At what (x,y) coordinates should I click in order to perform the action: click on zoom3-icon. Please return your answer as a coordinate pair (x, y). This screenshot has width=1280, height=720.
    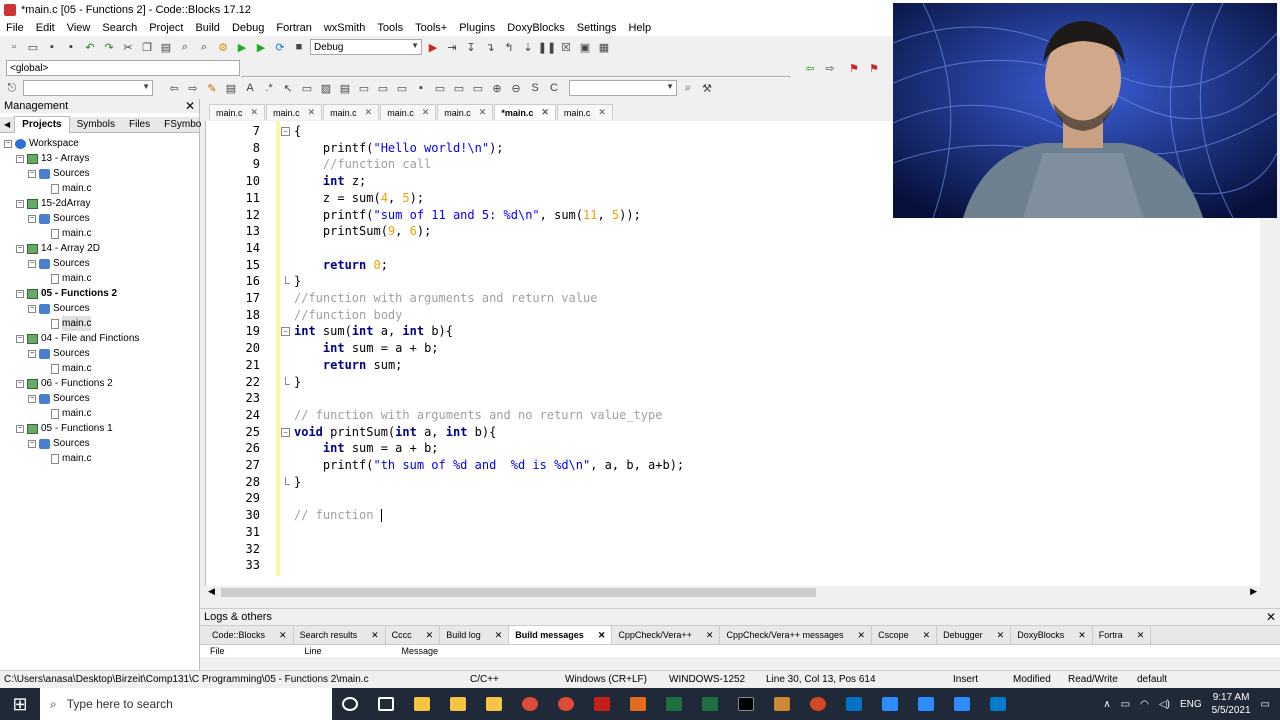
    Looking at the image, I should click on (962, 704).